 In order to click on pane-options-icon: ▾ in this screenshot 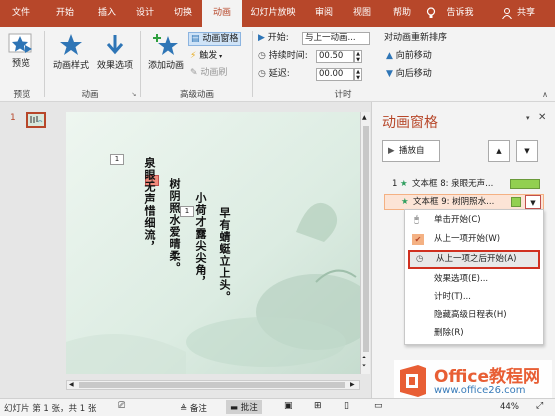, I will do `click(528, 118)`.